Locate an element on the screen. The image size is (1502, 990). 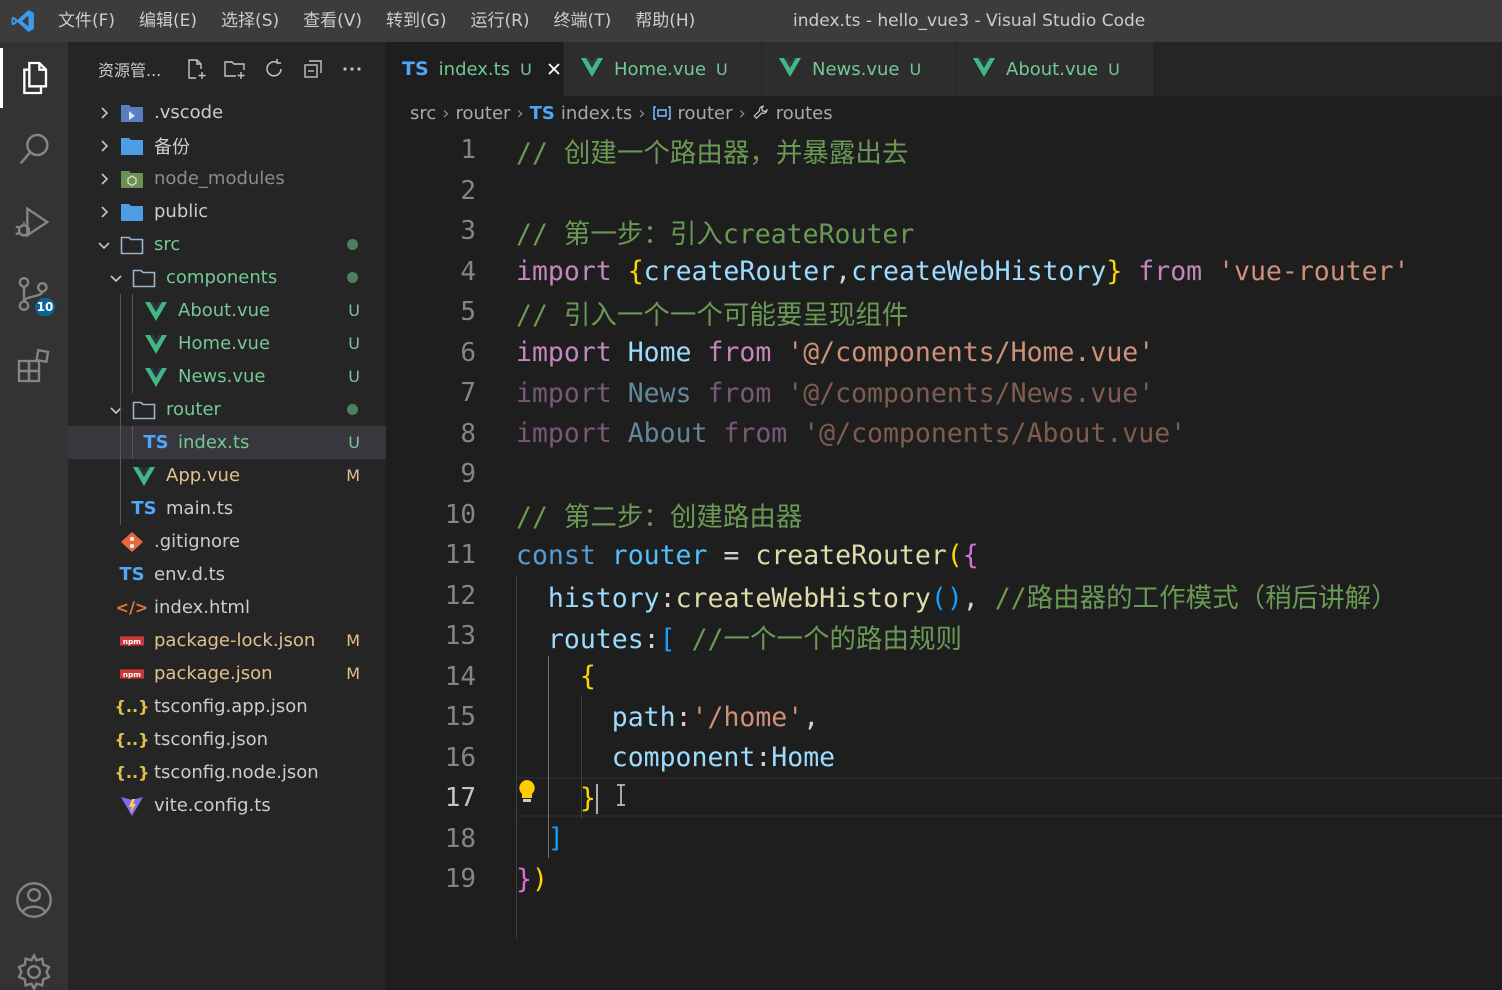
tree-item--gitignore: .gitignore is located at coordinates (227, 541).